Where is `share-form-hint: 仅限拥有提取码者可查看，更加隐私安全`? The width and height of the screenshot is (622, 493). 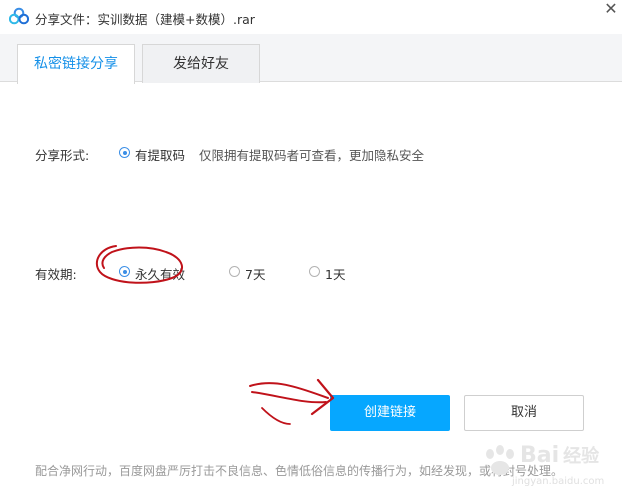 share-form-hint: 仅限拥有提取码者可查看，更加隐私安全 is located at coordinates (312, 155).